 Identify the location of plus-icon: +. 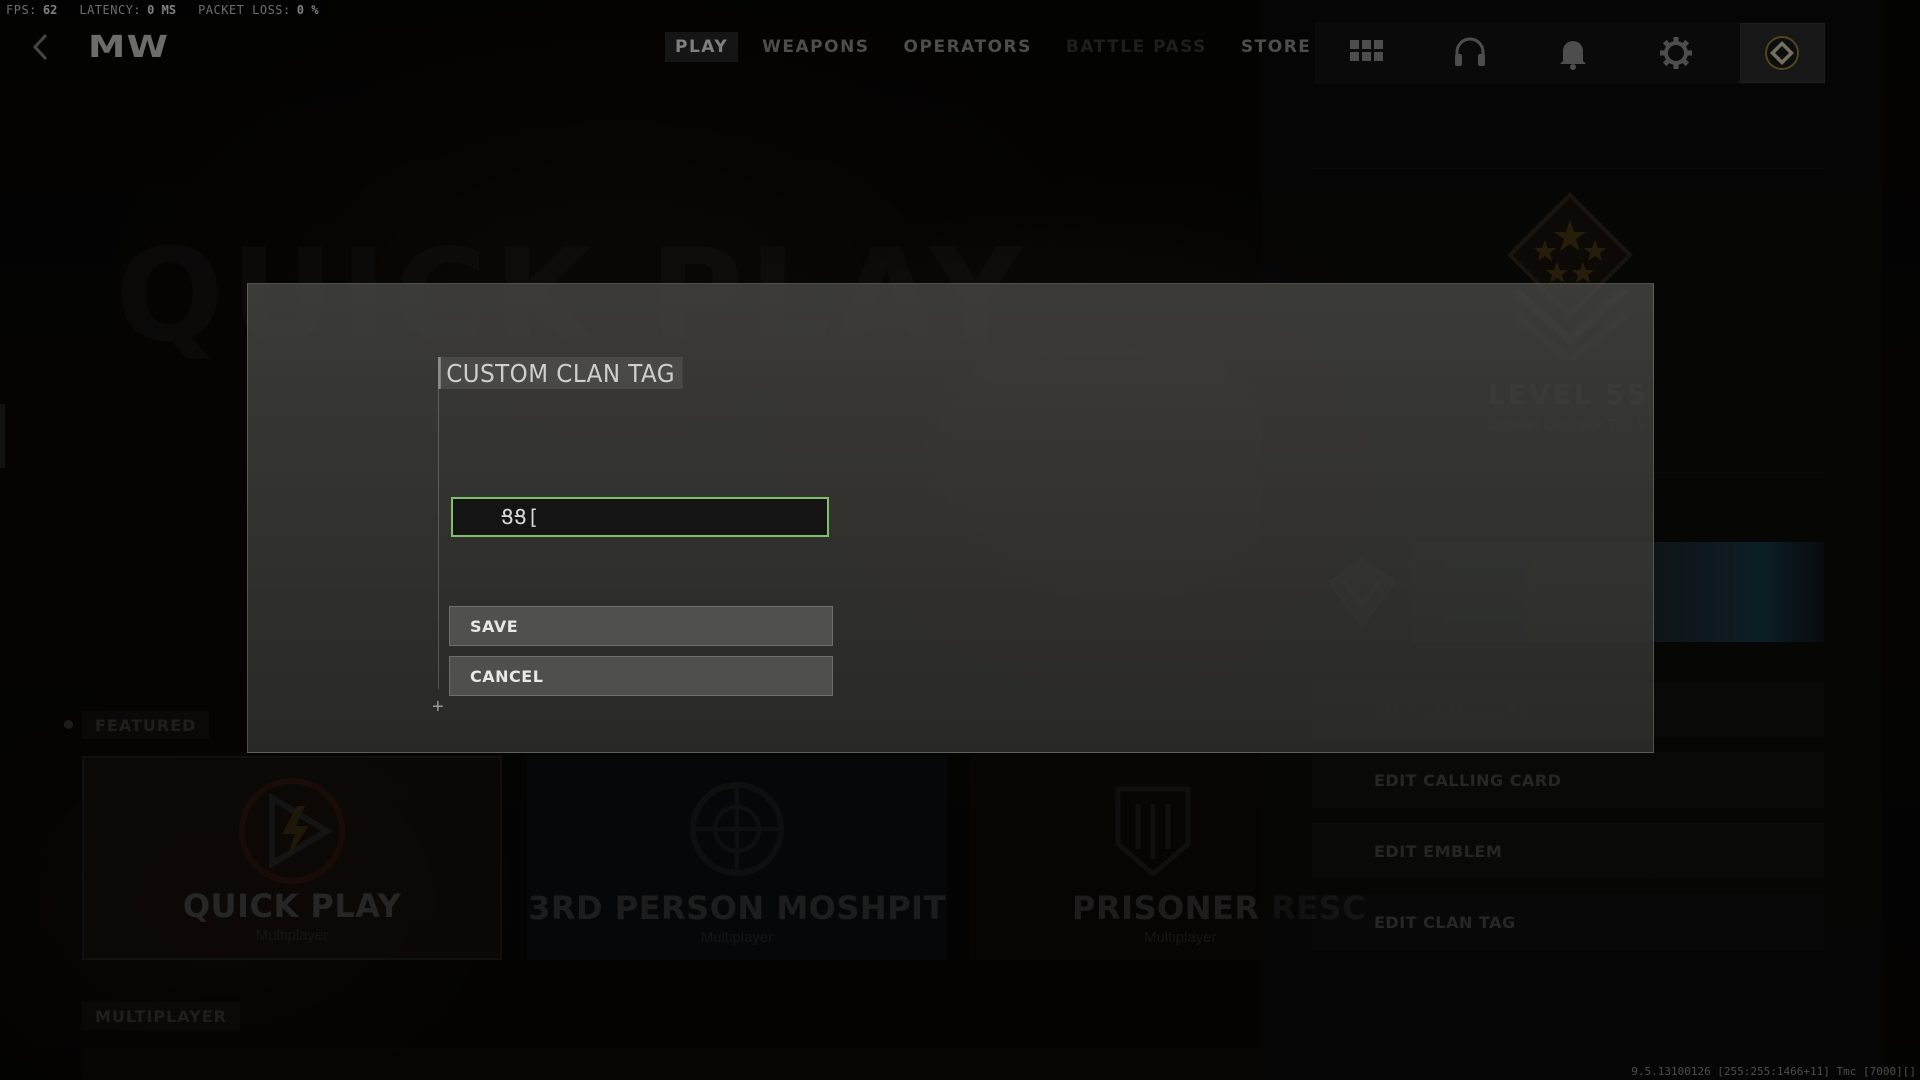
(438, 707).